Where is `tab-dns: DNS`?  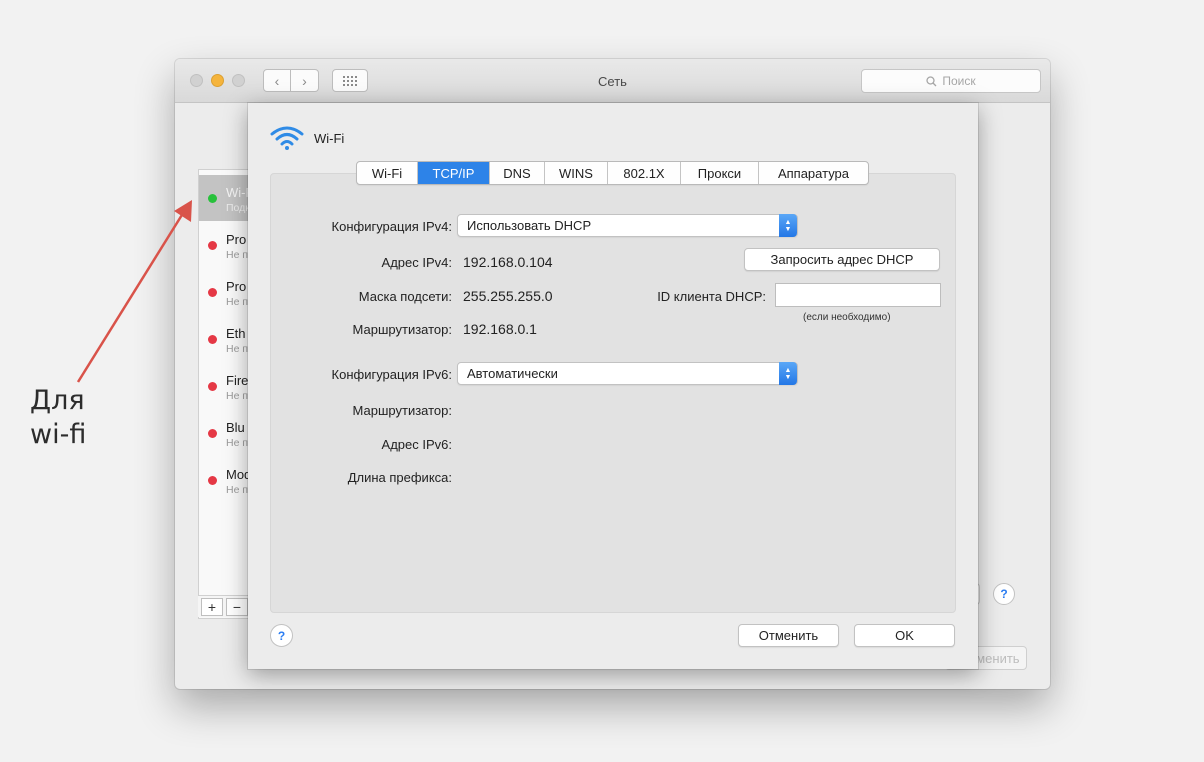 tab-dns: DNS is located at coordinates (517, 173).